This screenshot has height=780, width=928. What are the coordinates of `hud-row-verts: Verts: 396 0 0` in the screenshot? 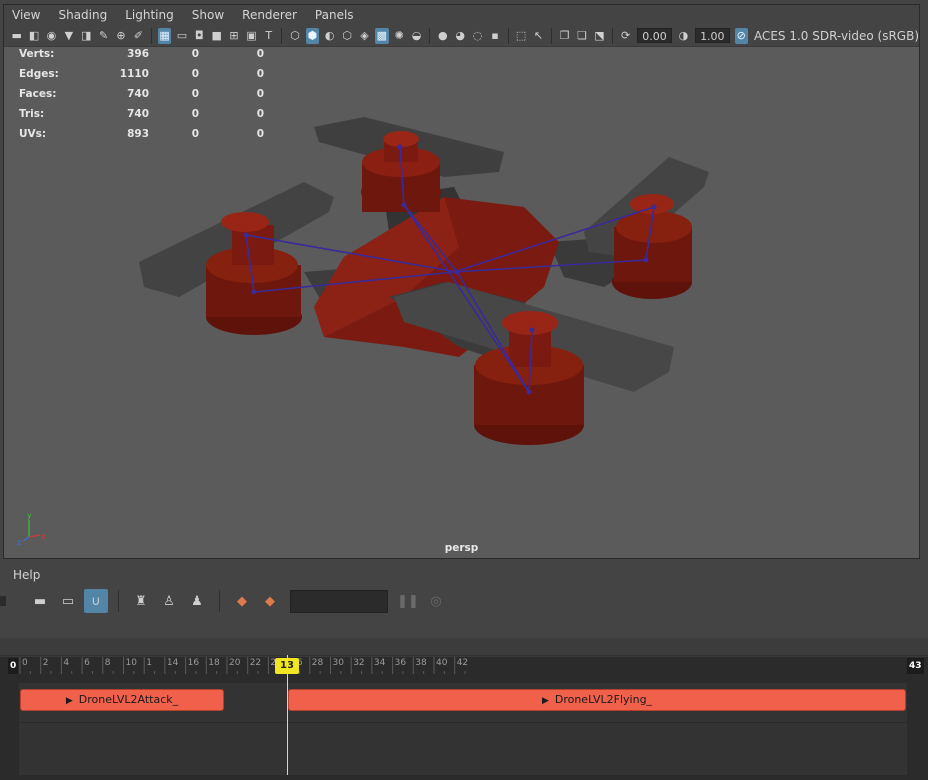 It's located at (149, 57).